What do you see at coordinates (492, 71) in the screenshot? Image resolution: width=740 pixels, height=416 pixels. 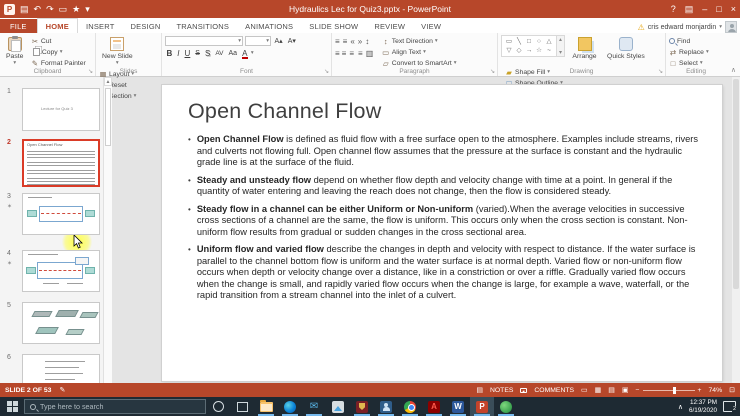 I see `paragraph-dialog-launcher: ↘` at bounding box center [492, 71].